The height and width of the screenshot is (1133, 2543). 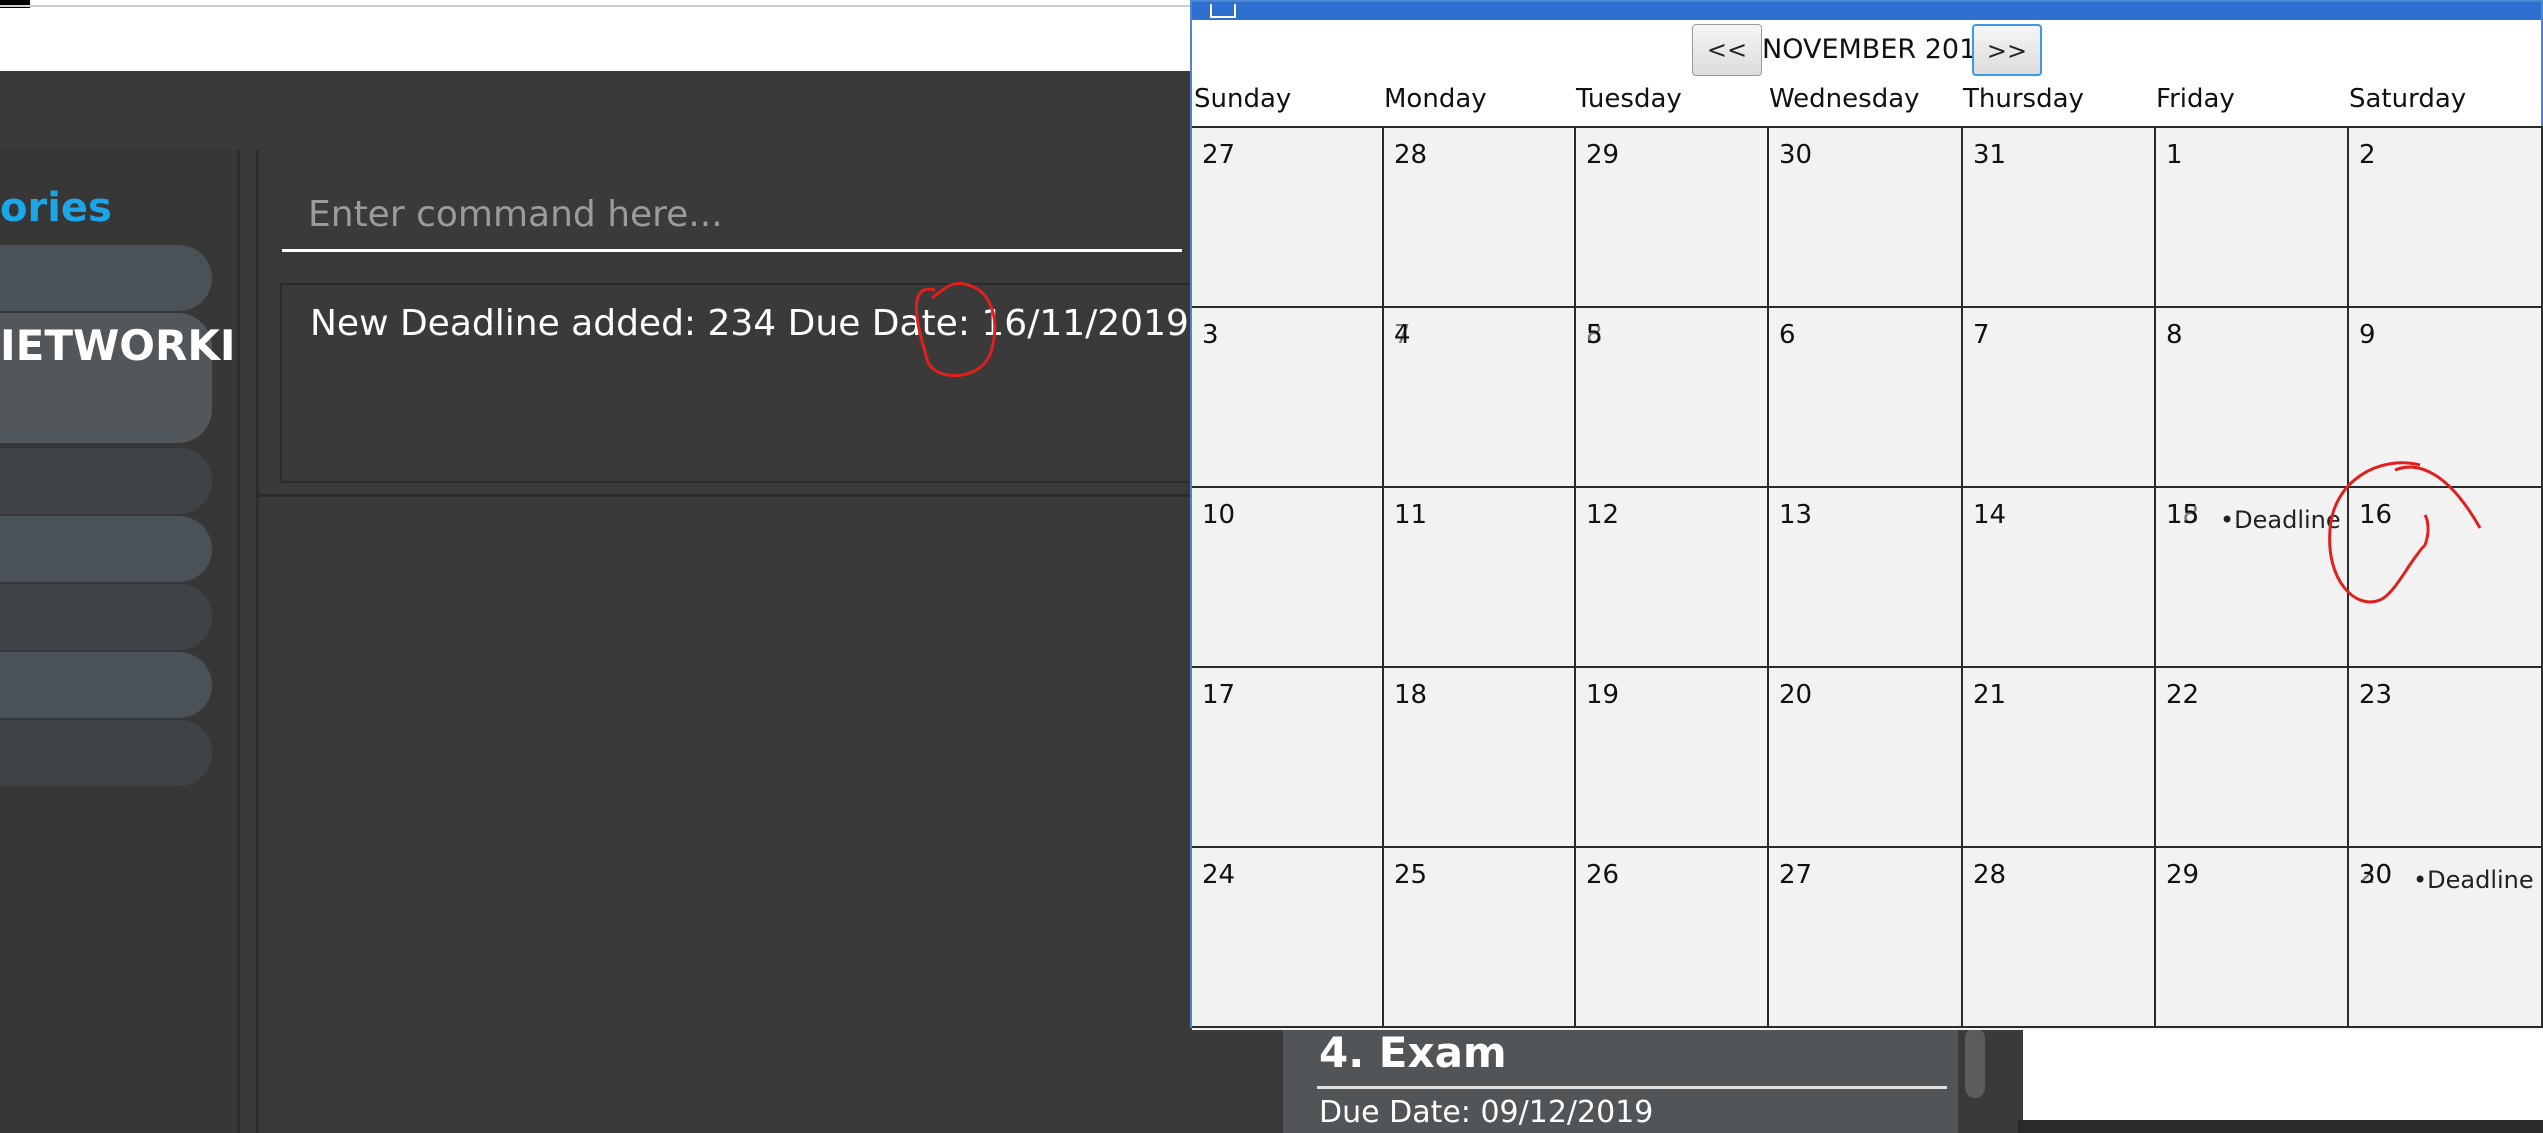 I want to click on calendar-day-cell: 6, so click(x=1866, y=398).